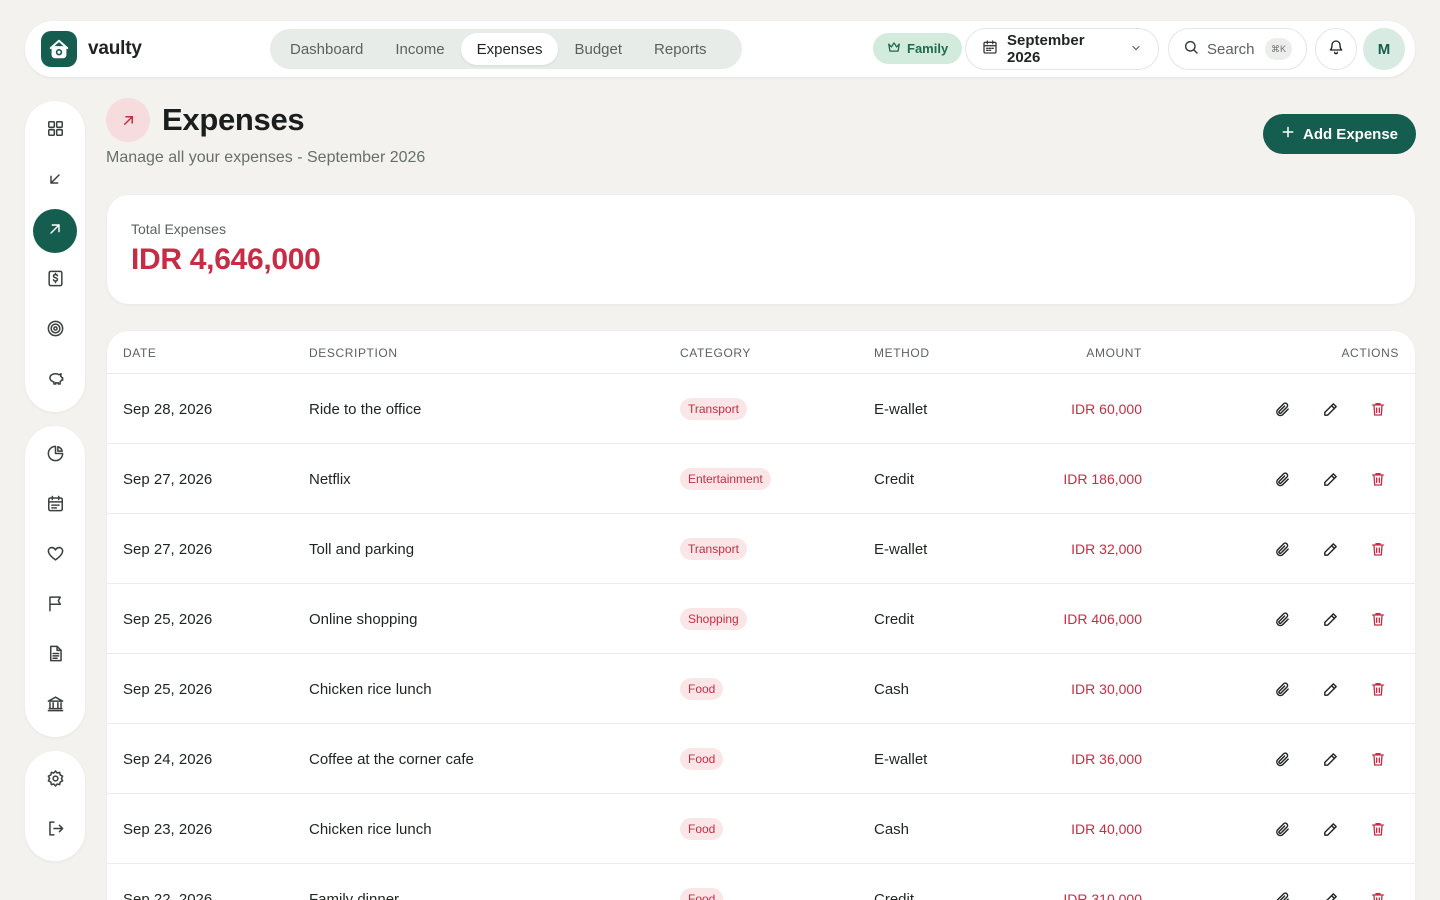 The image size is (1440, 900). What do you see at coordinates (680, 49) in the screenshot?
I see `tab-reports: Reports` at bounding box center [680, 49].